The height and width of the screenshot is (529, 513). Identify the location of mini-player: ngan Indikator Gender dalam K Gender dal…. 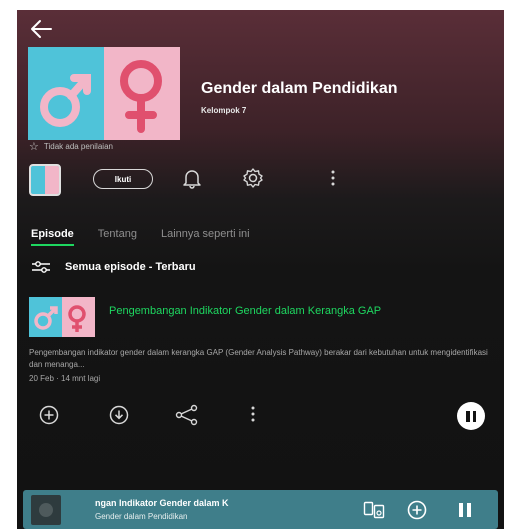
(260, 509).